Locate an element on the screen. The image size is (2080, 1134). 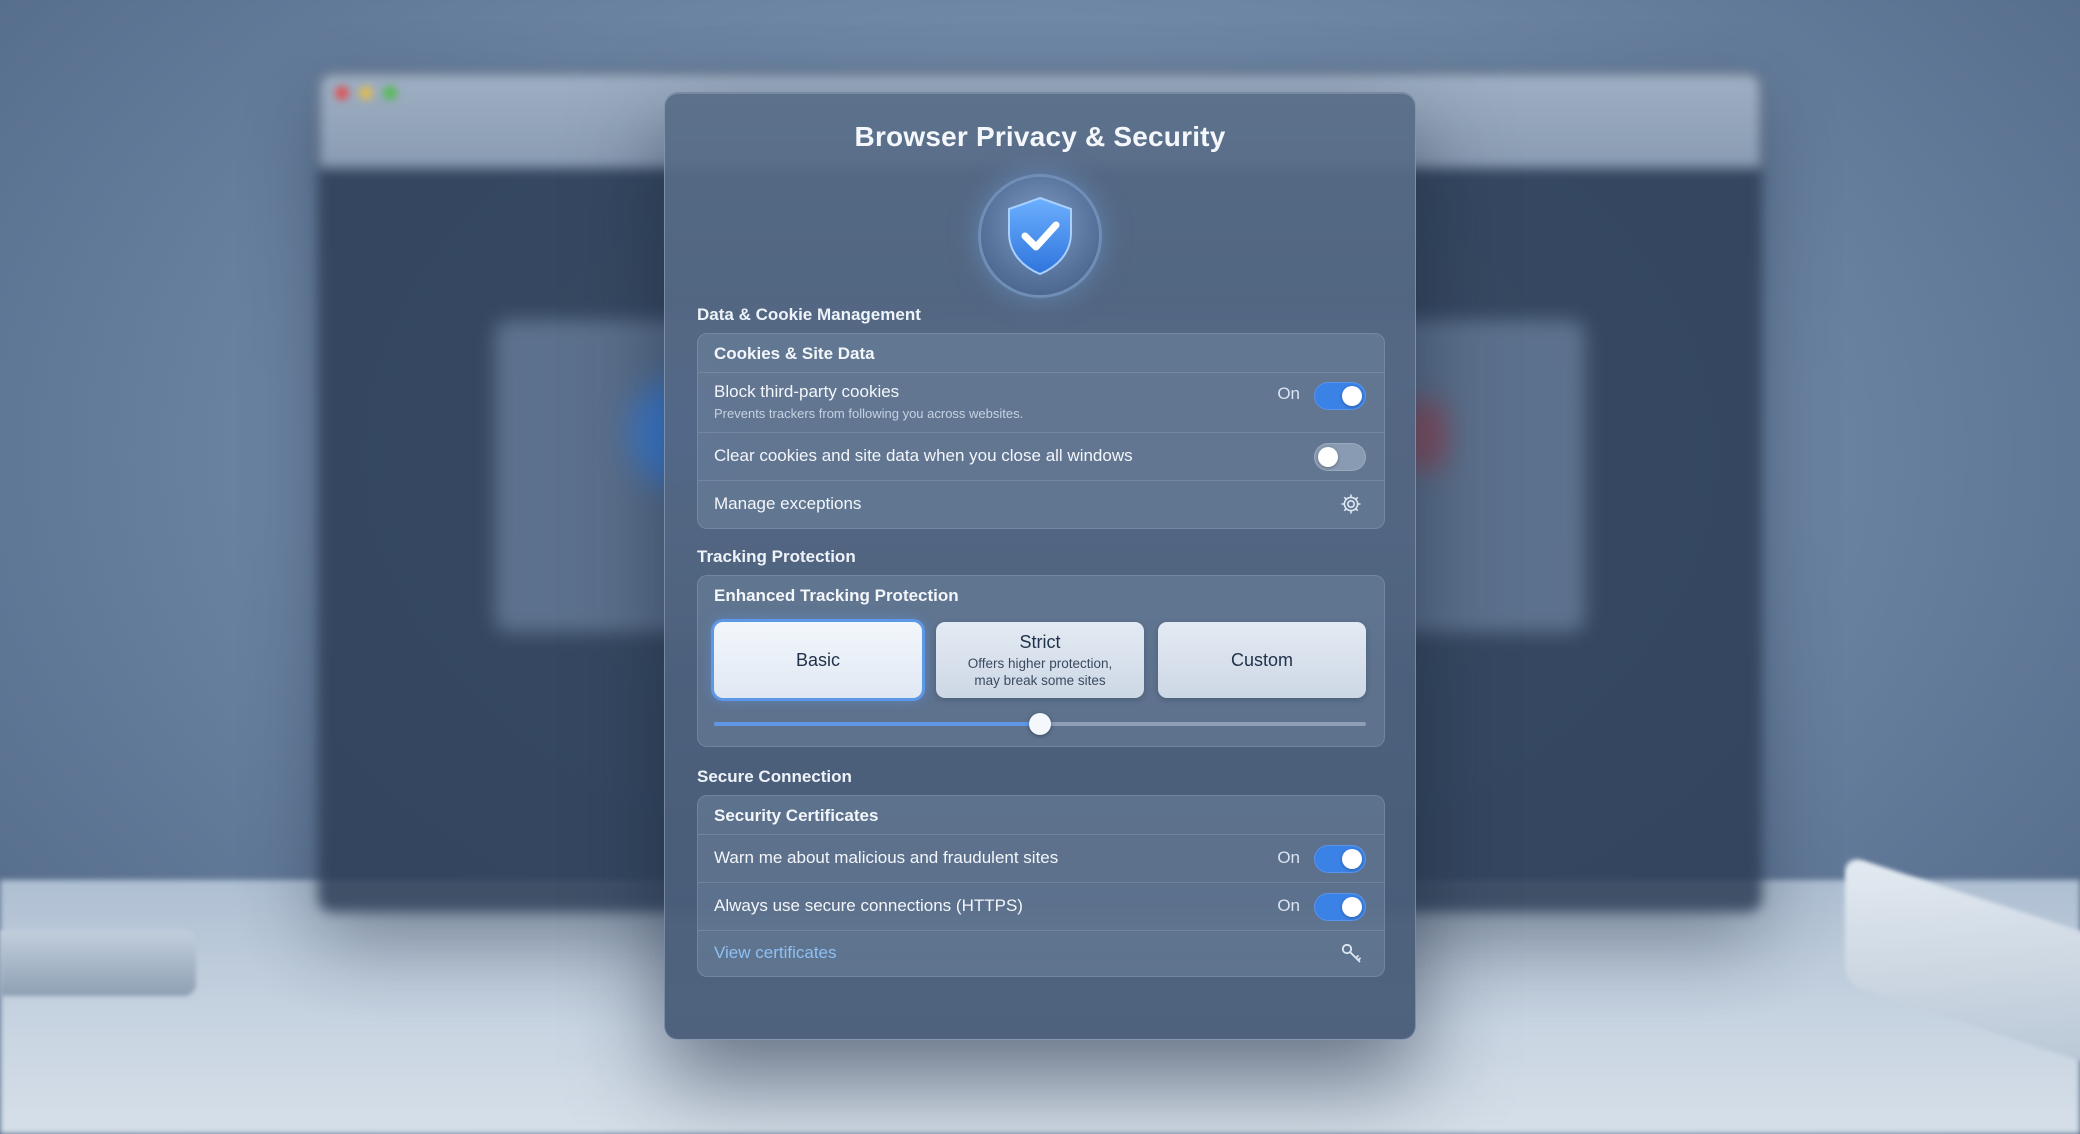
https-only-row: Always use secure connections (HTTPS) On is located at coordinates (1041, 906).